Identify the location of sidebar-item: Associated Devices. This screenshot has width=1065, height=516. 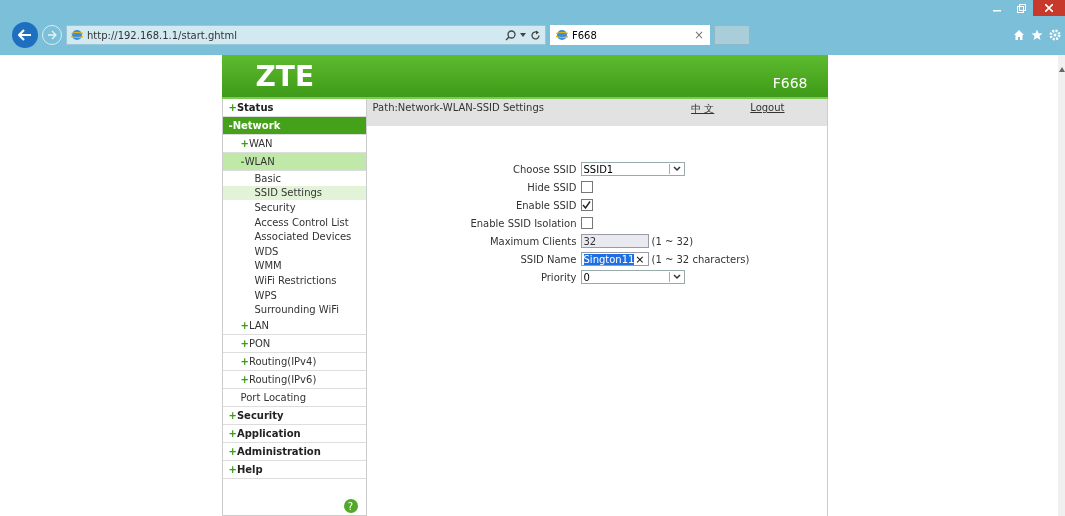
(294, 236).